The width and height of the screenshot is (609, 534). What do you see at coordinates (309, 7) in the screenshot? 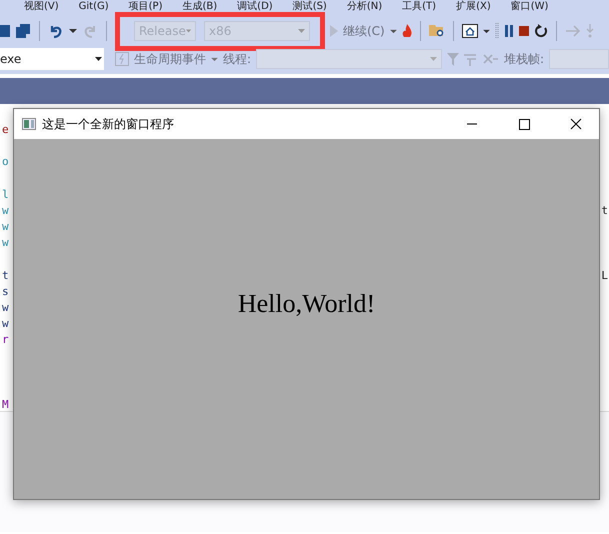
I see `menu-item: 测试(S)` at bounding box center [309, 7].